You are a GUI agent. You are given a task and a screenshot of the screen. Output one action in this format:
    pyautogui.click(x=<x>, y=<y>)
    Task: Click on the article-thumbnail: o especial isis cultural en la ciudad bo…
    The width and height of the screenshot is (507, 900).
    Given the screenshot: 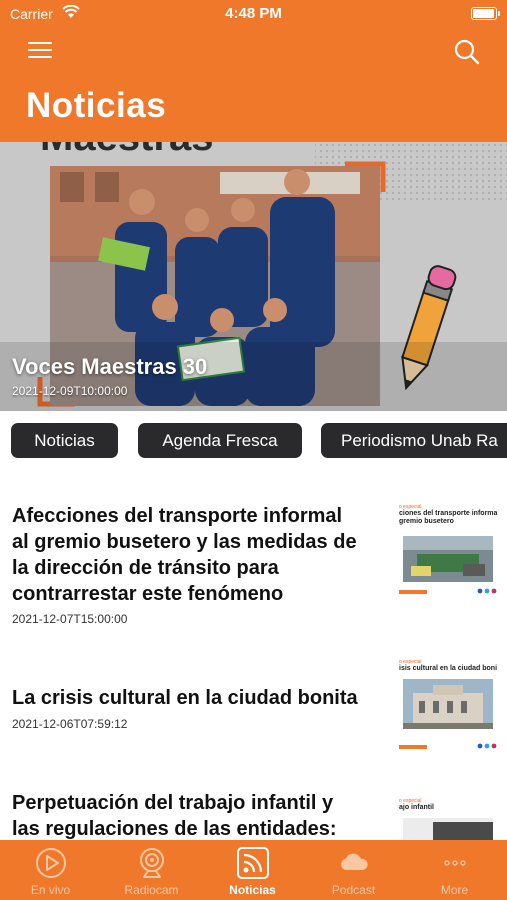 What is the action you would take?
    pyautogui.click(x=451, y=707)
    